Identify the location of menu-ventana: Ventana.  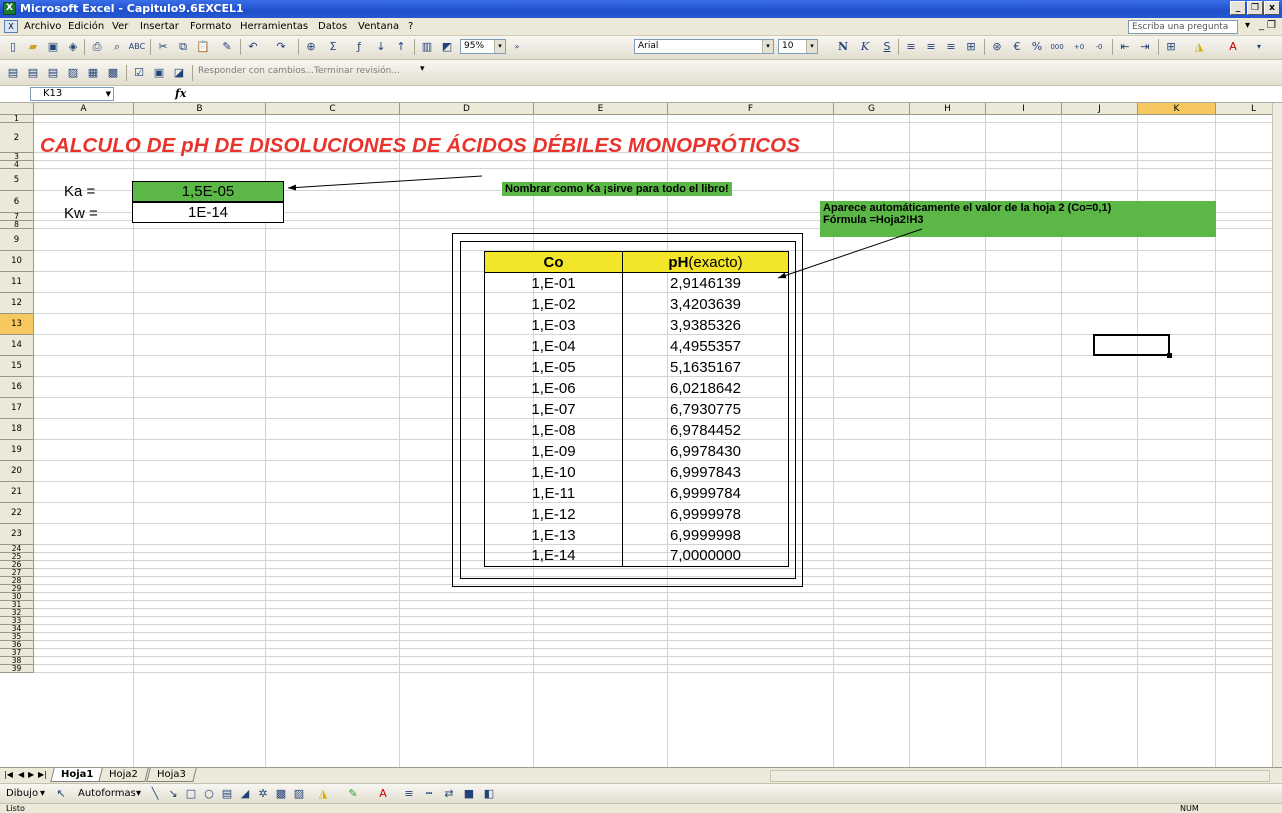
(378, 26).